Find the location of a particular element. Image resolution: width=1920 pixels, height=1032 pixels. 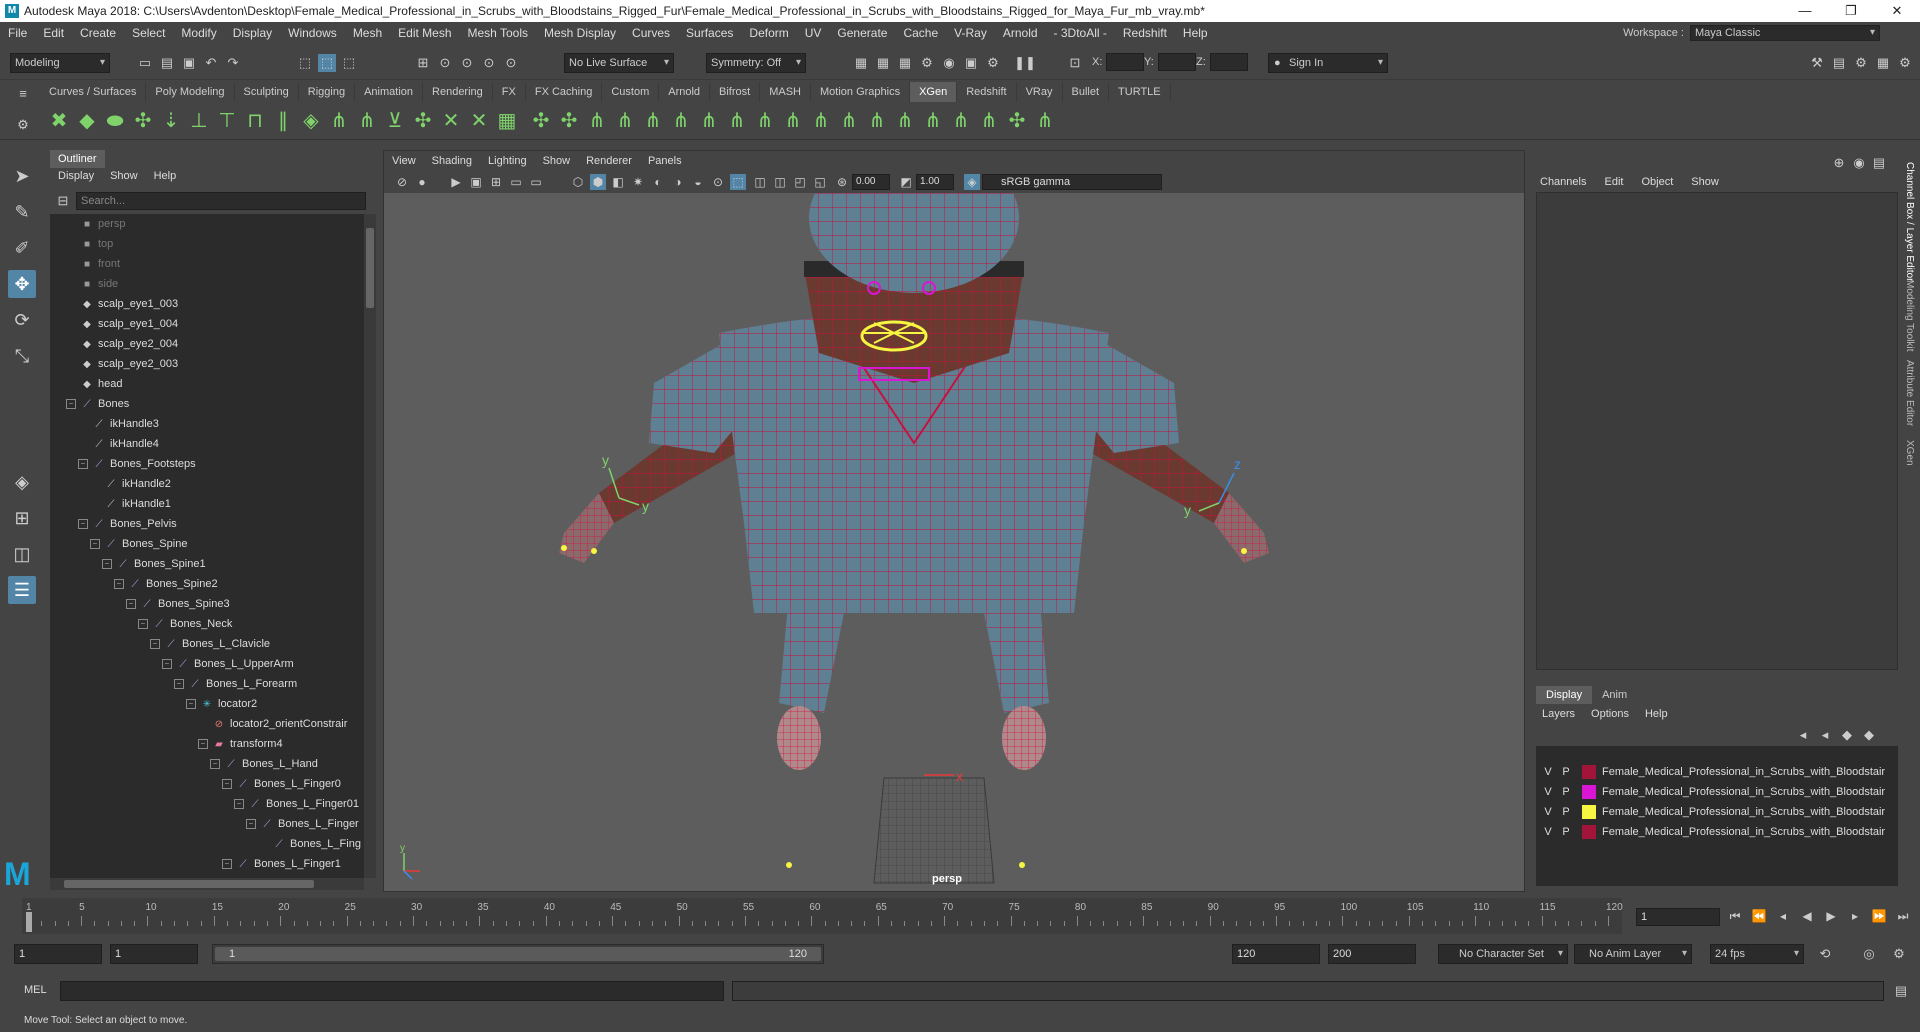

shelf-tab-rigging: Rigging is located at coordinates (327, 92).